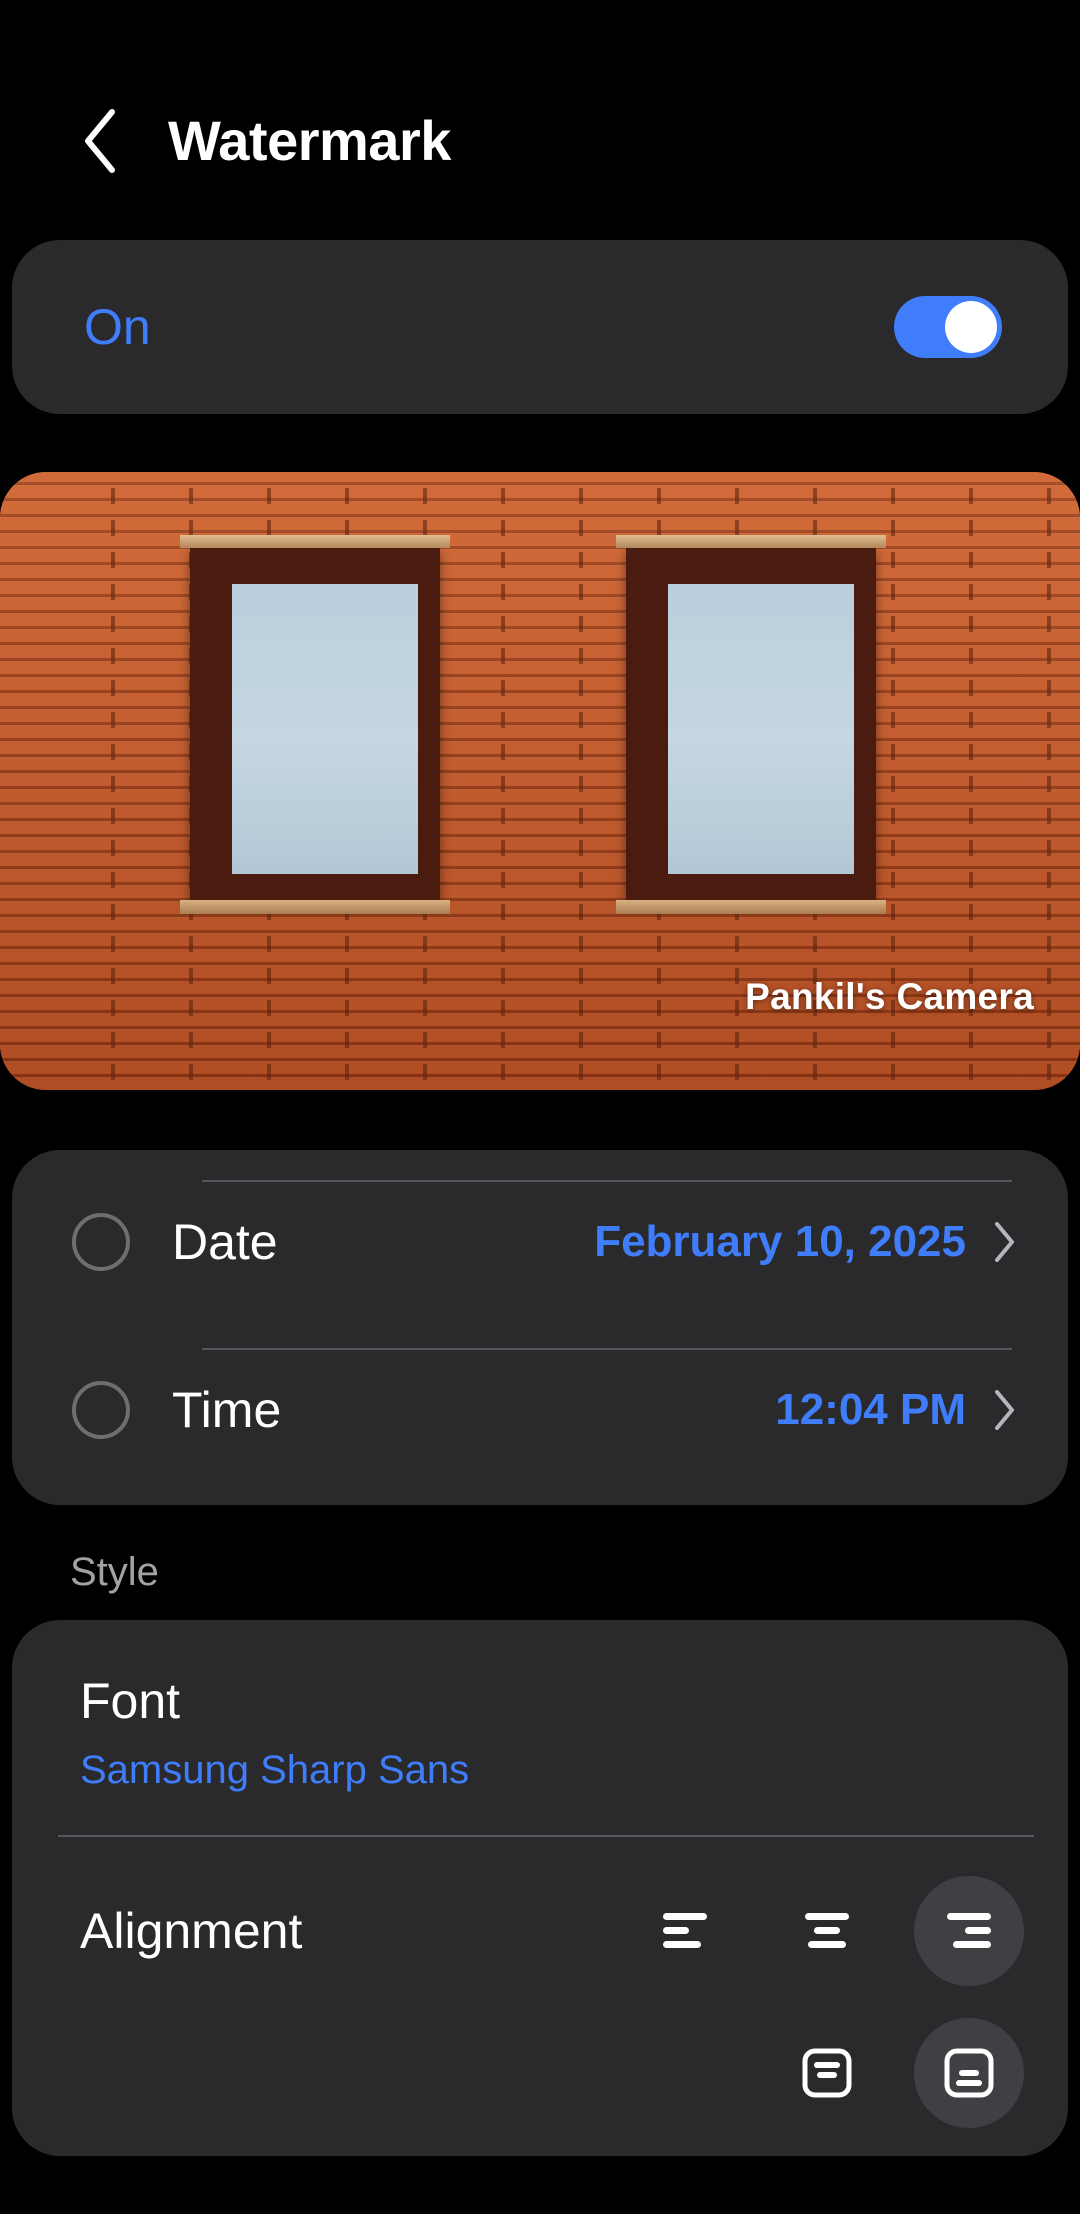  Describe the element at coordinates (546, 1836) in the screenshot. I see `divider` at that location.